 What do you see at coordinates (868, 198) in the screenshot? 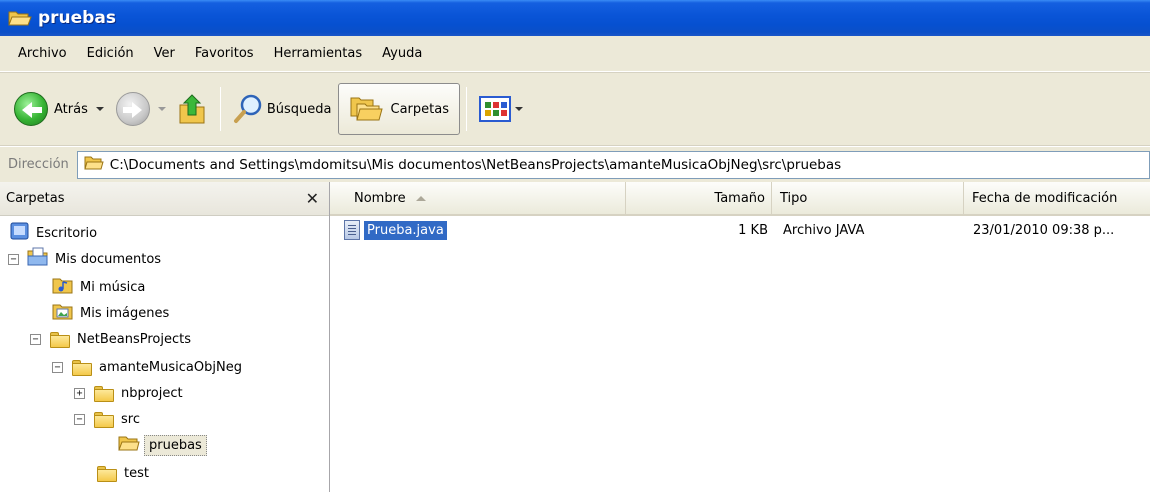
I see `column-header-tipo: Tipo` at bounding box center [868, 198].